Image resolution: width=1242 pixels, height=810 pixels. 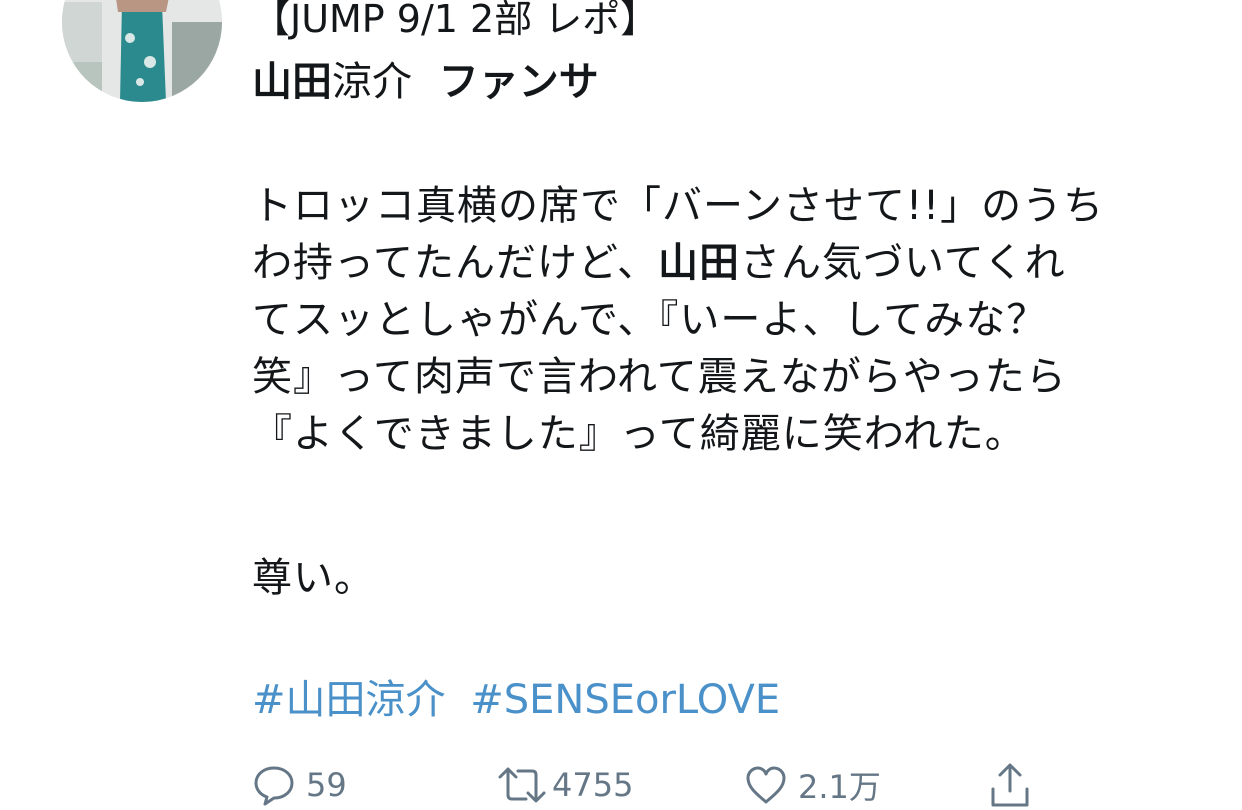 What do you see at coordinates (292, 82) in the screenshot?
I see `title-name-bold: 山田` at bounding box center [292, 82].